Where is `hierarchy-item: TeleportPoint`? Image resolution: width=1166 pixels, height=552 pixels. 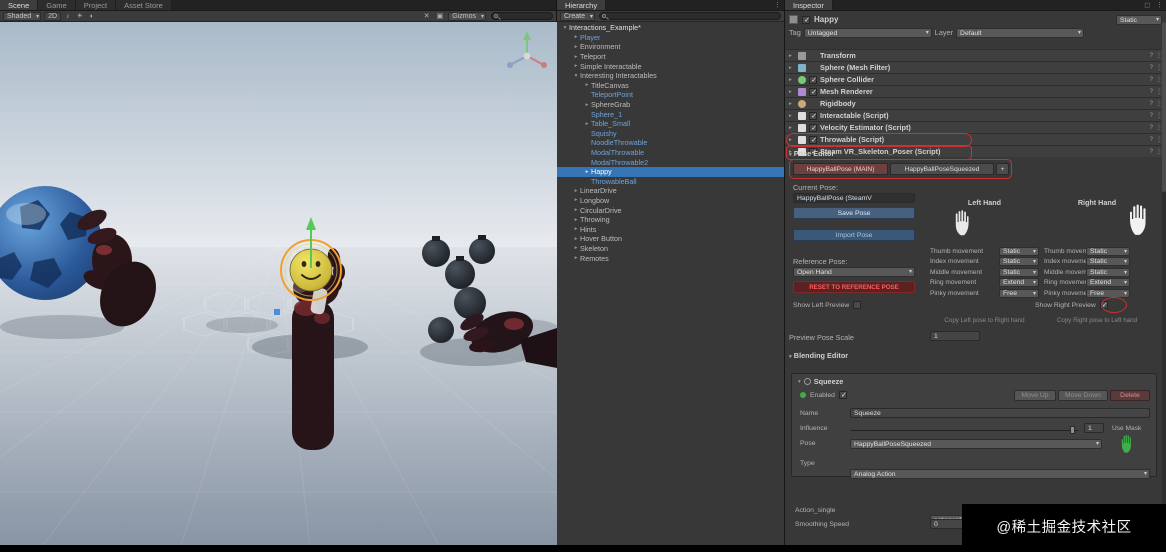 hierarchy-item: TeleportPoint is located at coordinates (670, 95).